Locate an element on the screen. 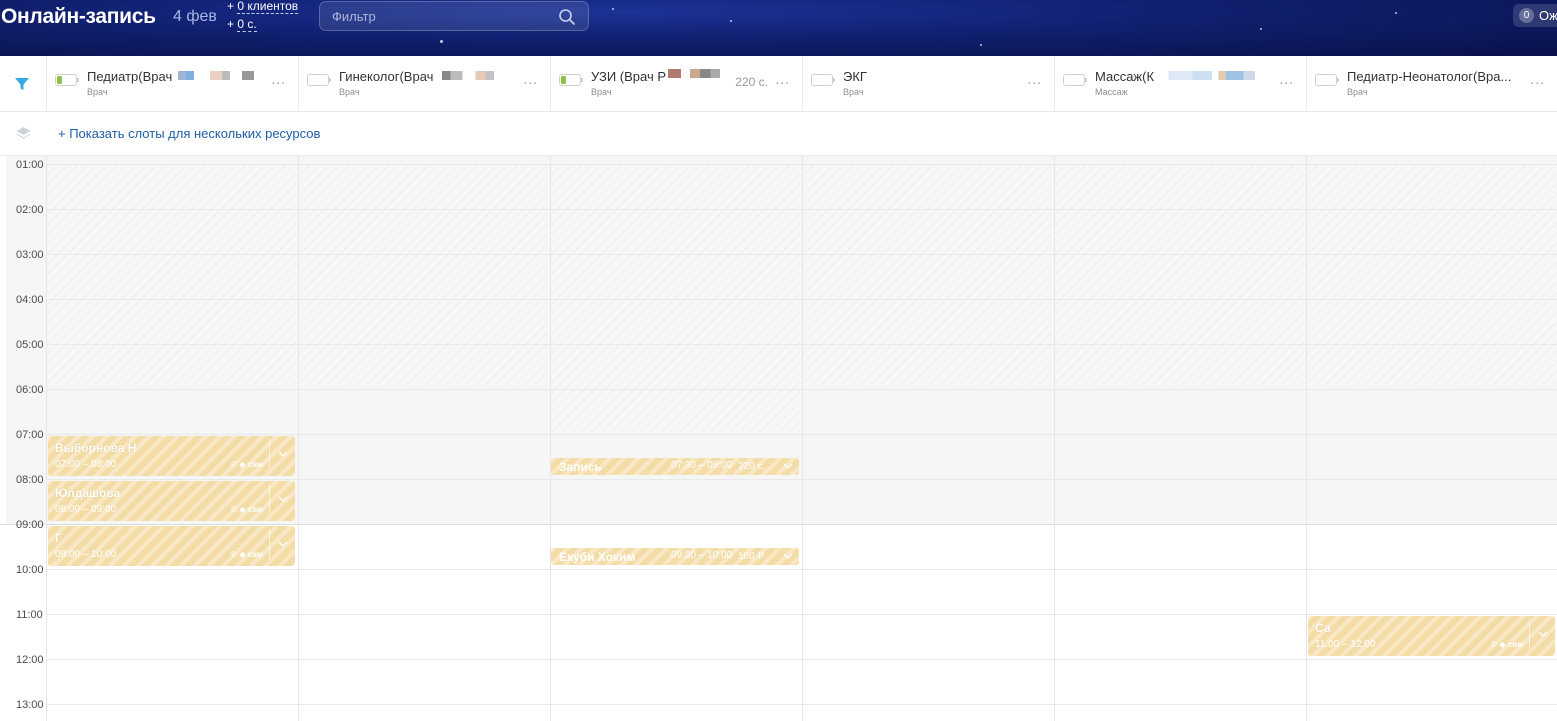  filter-input is located at coordinates (442, 16).